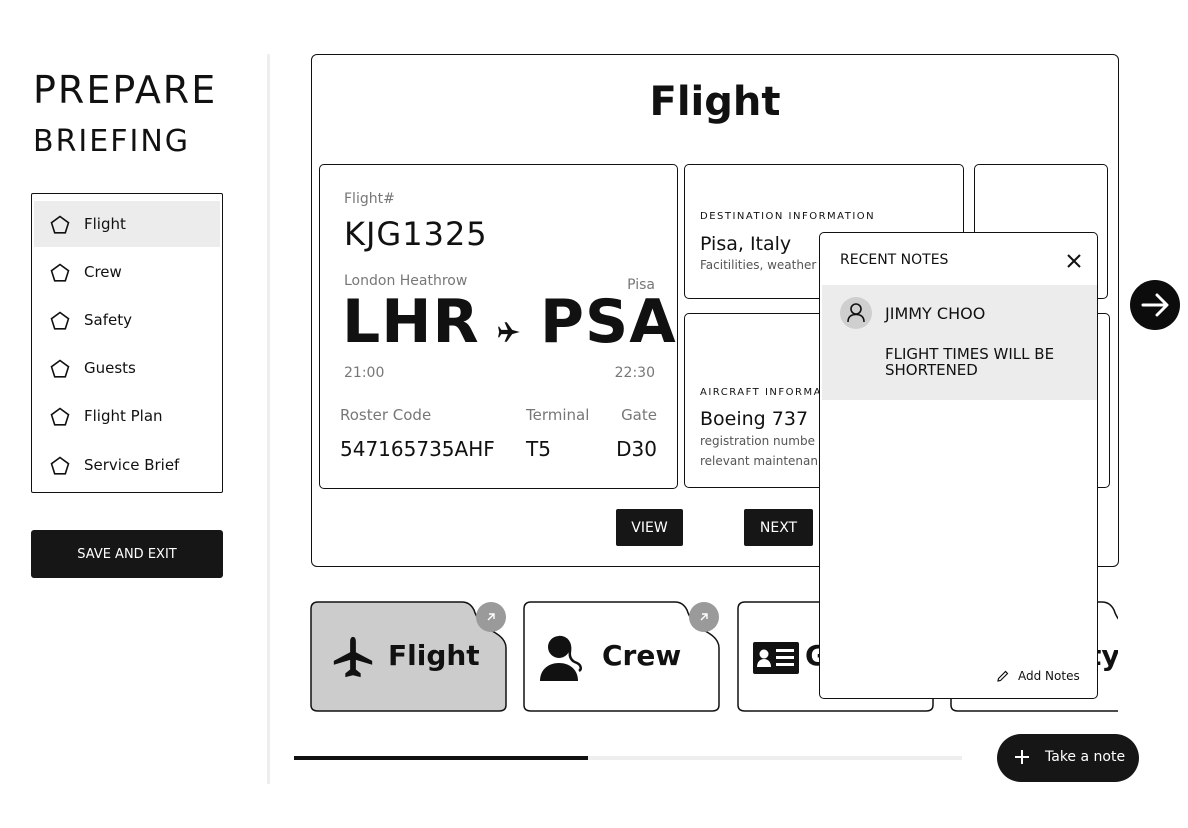  What do you see at coordinates (411, 322) in the screenshot?
I see `origin-code: LHR` at bounding box center [411, 322].